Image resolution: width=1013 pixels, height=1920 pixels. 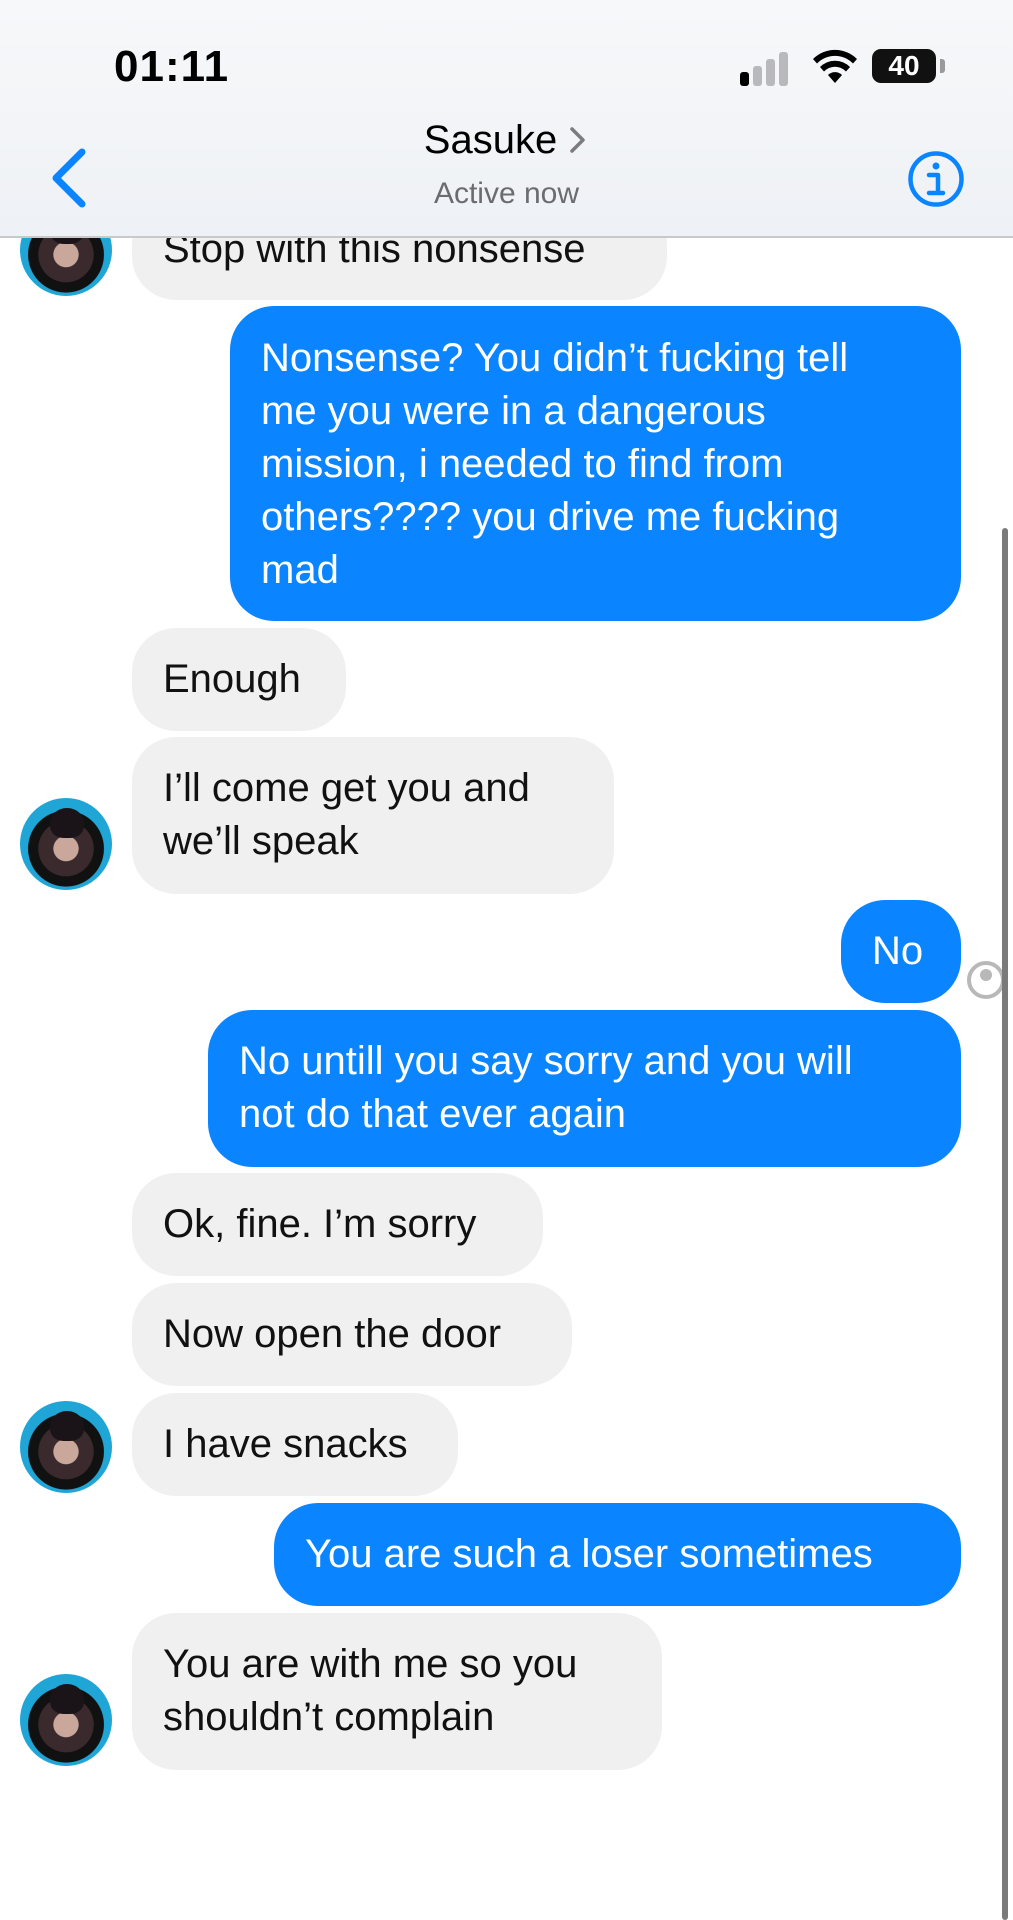 What do you see at coordinates (617, 1554) in the screenshot?
I see `message-bubble-outgoing: You are such a loser sometimes` at bounding box center [617, 1554].